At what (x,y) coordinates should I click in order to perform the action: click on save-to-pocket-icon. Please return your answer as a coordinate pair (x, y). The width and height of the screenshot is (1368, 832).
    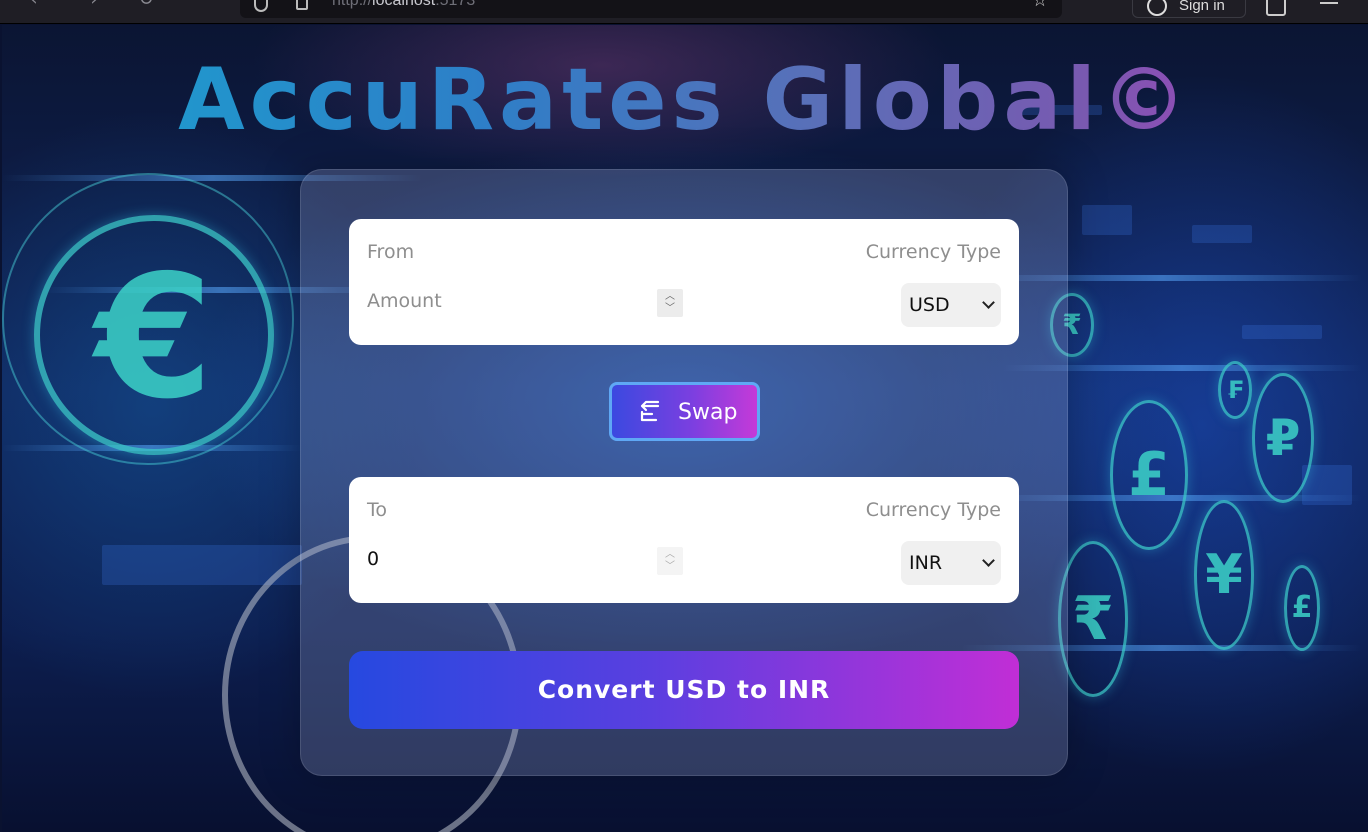
    Looking at the image, I should click on (1276, 8).